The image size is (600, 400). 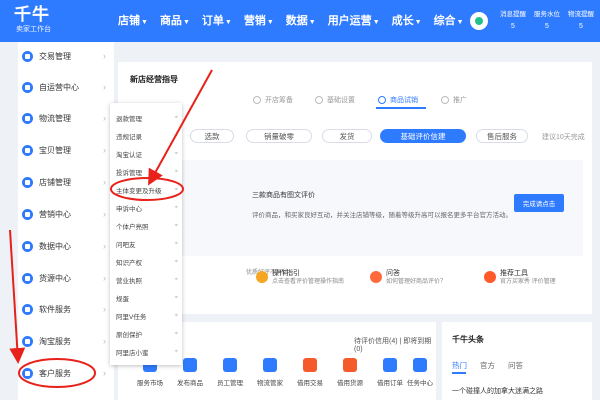 I want to click on submenu-item-ask-friends: 问吧友 ⌖, so click(x=147, y=244).